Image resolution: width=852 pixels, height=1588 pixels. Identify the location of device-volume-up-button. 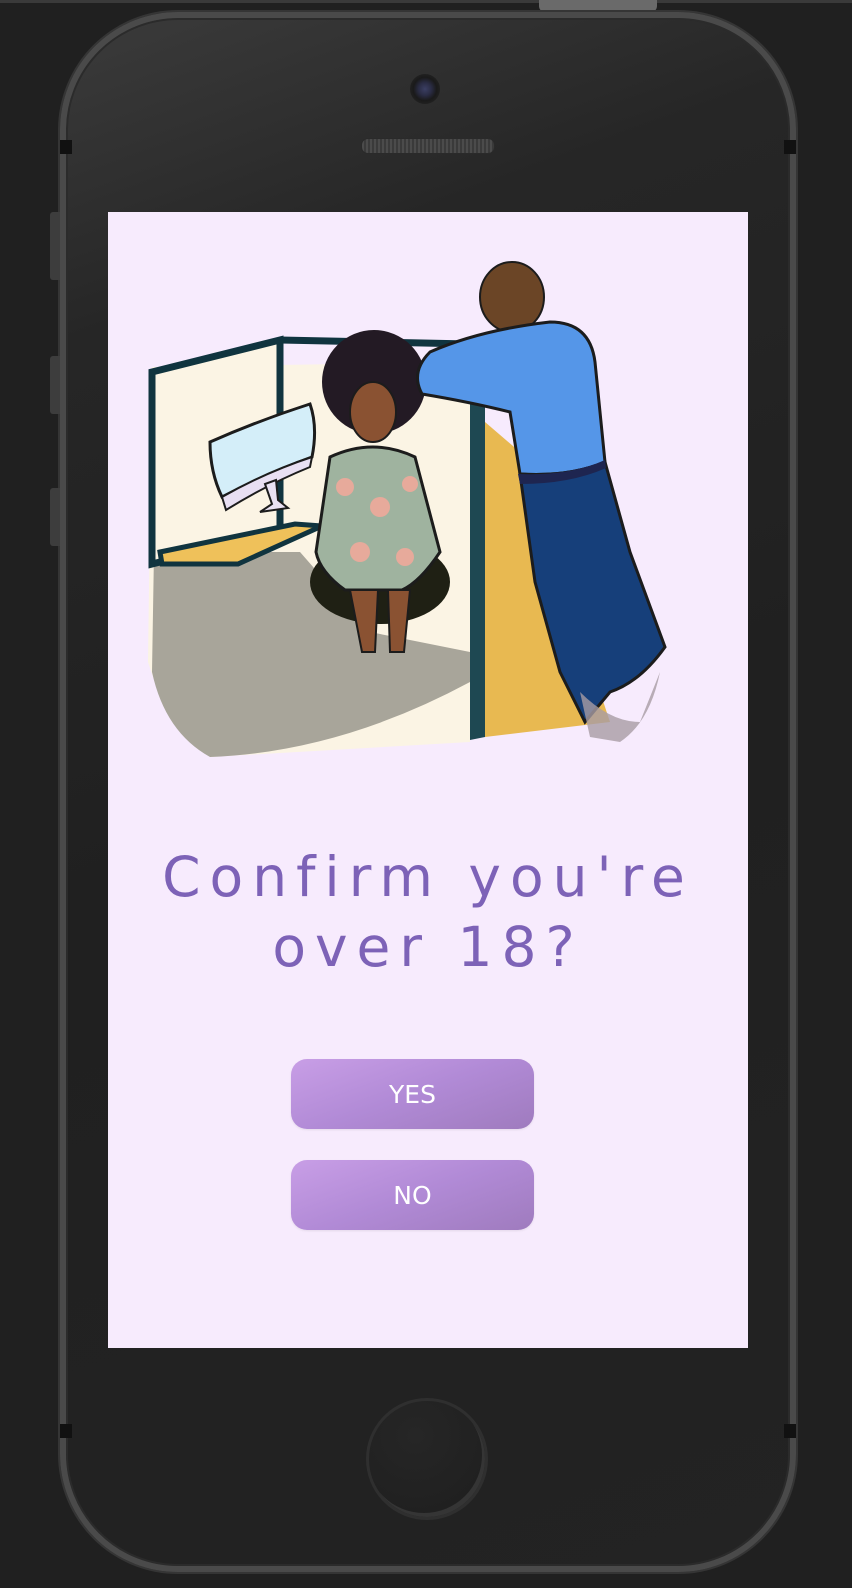
(55, 385).